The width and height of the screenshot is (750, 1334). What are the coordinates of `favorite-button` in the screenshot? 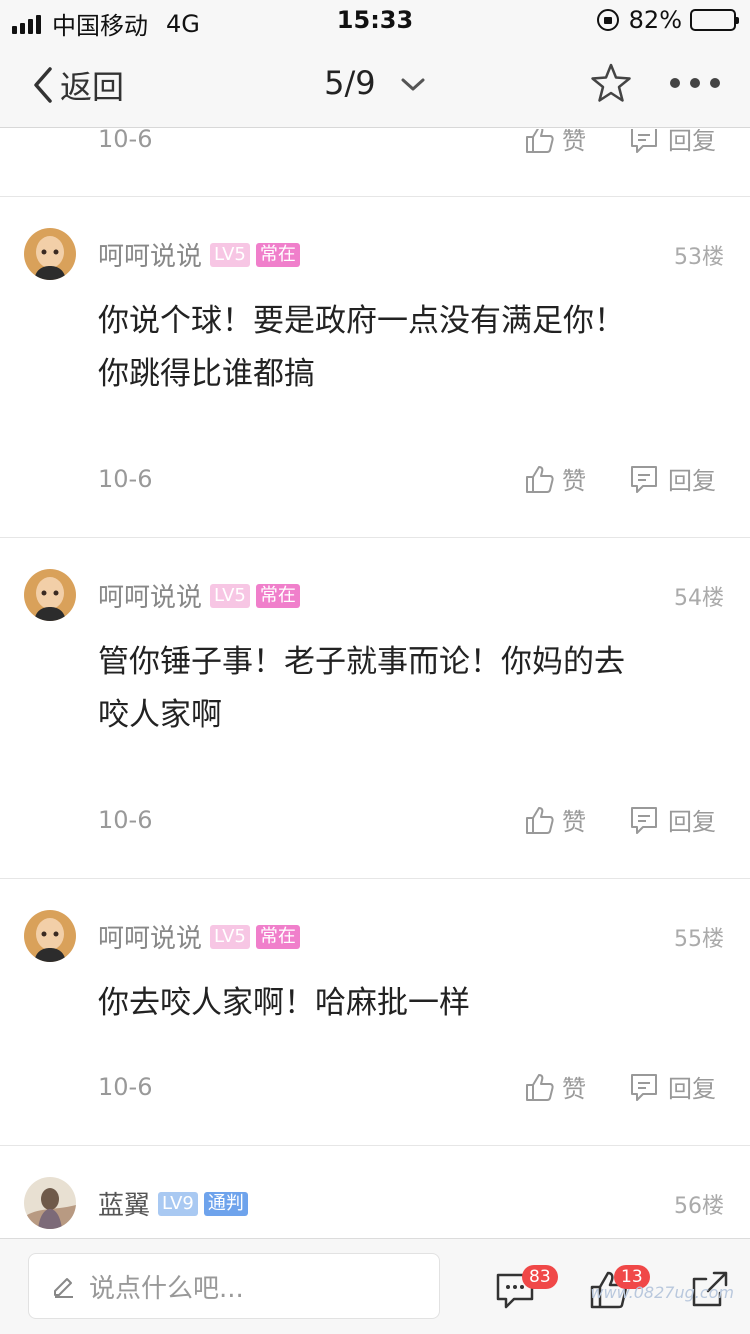 It's located at (611, 85).